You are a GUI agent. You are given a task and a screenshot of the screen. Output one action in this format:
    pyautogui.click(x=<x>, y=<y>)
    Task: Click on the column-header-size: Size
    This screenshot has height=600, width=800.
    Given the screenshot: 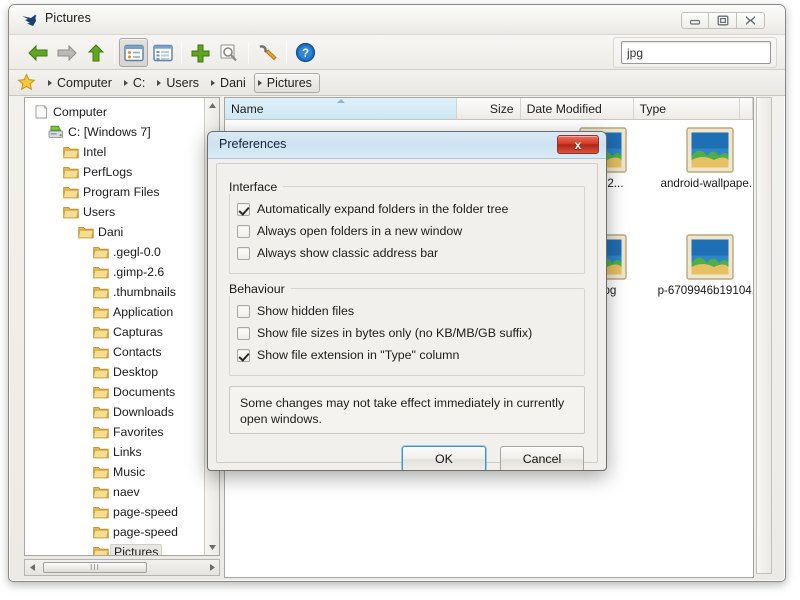 What is the action you would take?
    pyautogui.click(x=489, y=108)
    